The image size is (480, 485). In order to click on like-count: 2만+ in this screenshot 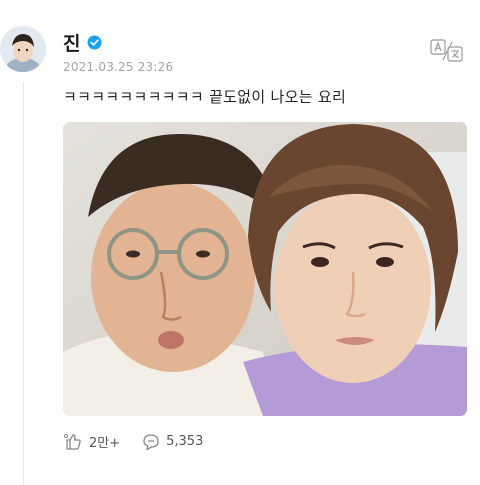, I will do `click(105, 443)`.